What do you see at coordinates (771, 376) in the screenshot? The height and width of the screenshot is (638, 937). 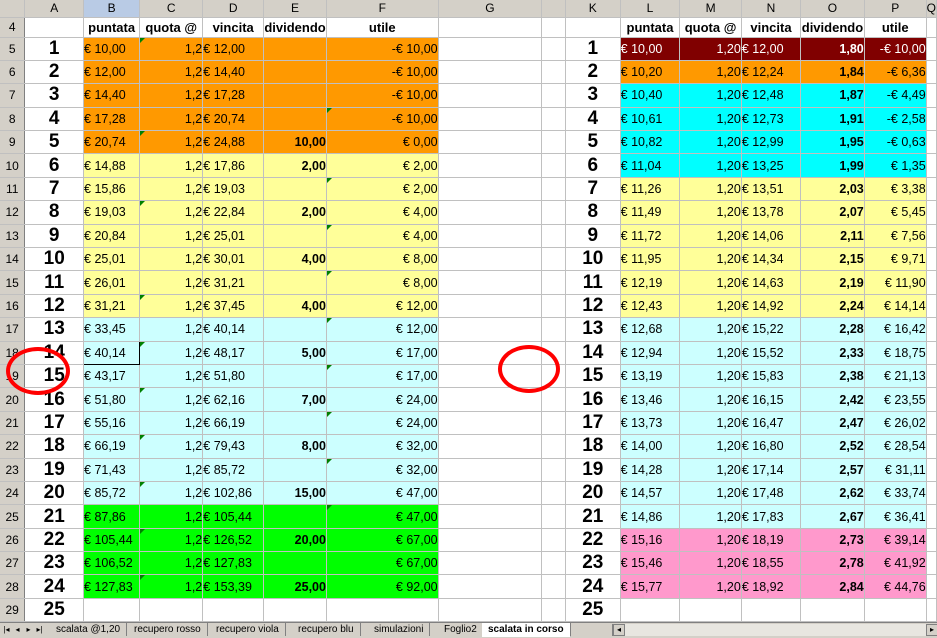 I see `cell-vincita: € 15,83` at bounding box center [771, 376].